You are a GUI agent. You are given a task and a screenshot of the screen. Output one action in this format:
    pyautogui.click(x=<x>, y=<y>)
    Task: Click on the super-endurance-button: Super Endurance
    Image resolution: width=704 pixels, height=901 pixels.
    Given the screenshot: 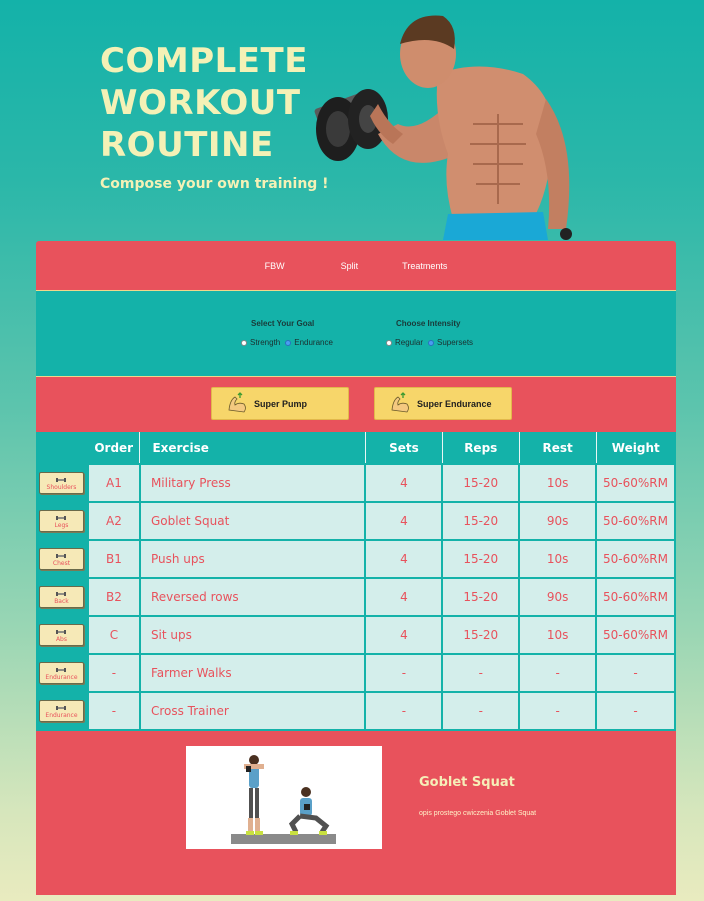 What is the action you would take?
    pyautogui.click(x=443, y=403)
    